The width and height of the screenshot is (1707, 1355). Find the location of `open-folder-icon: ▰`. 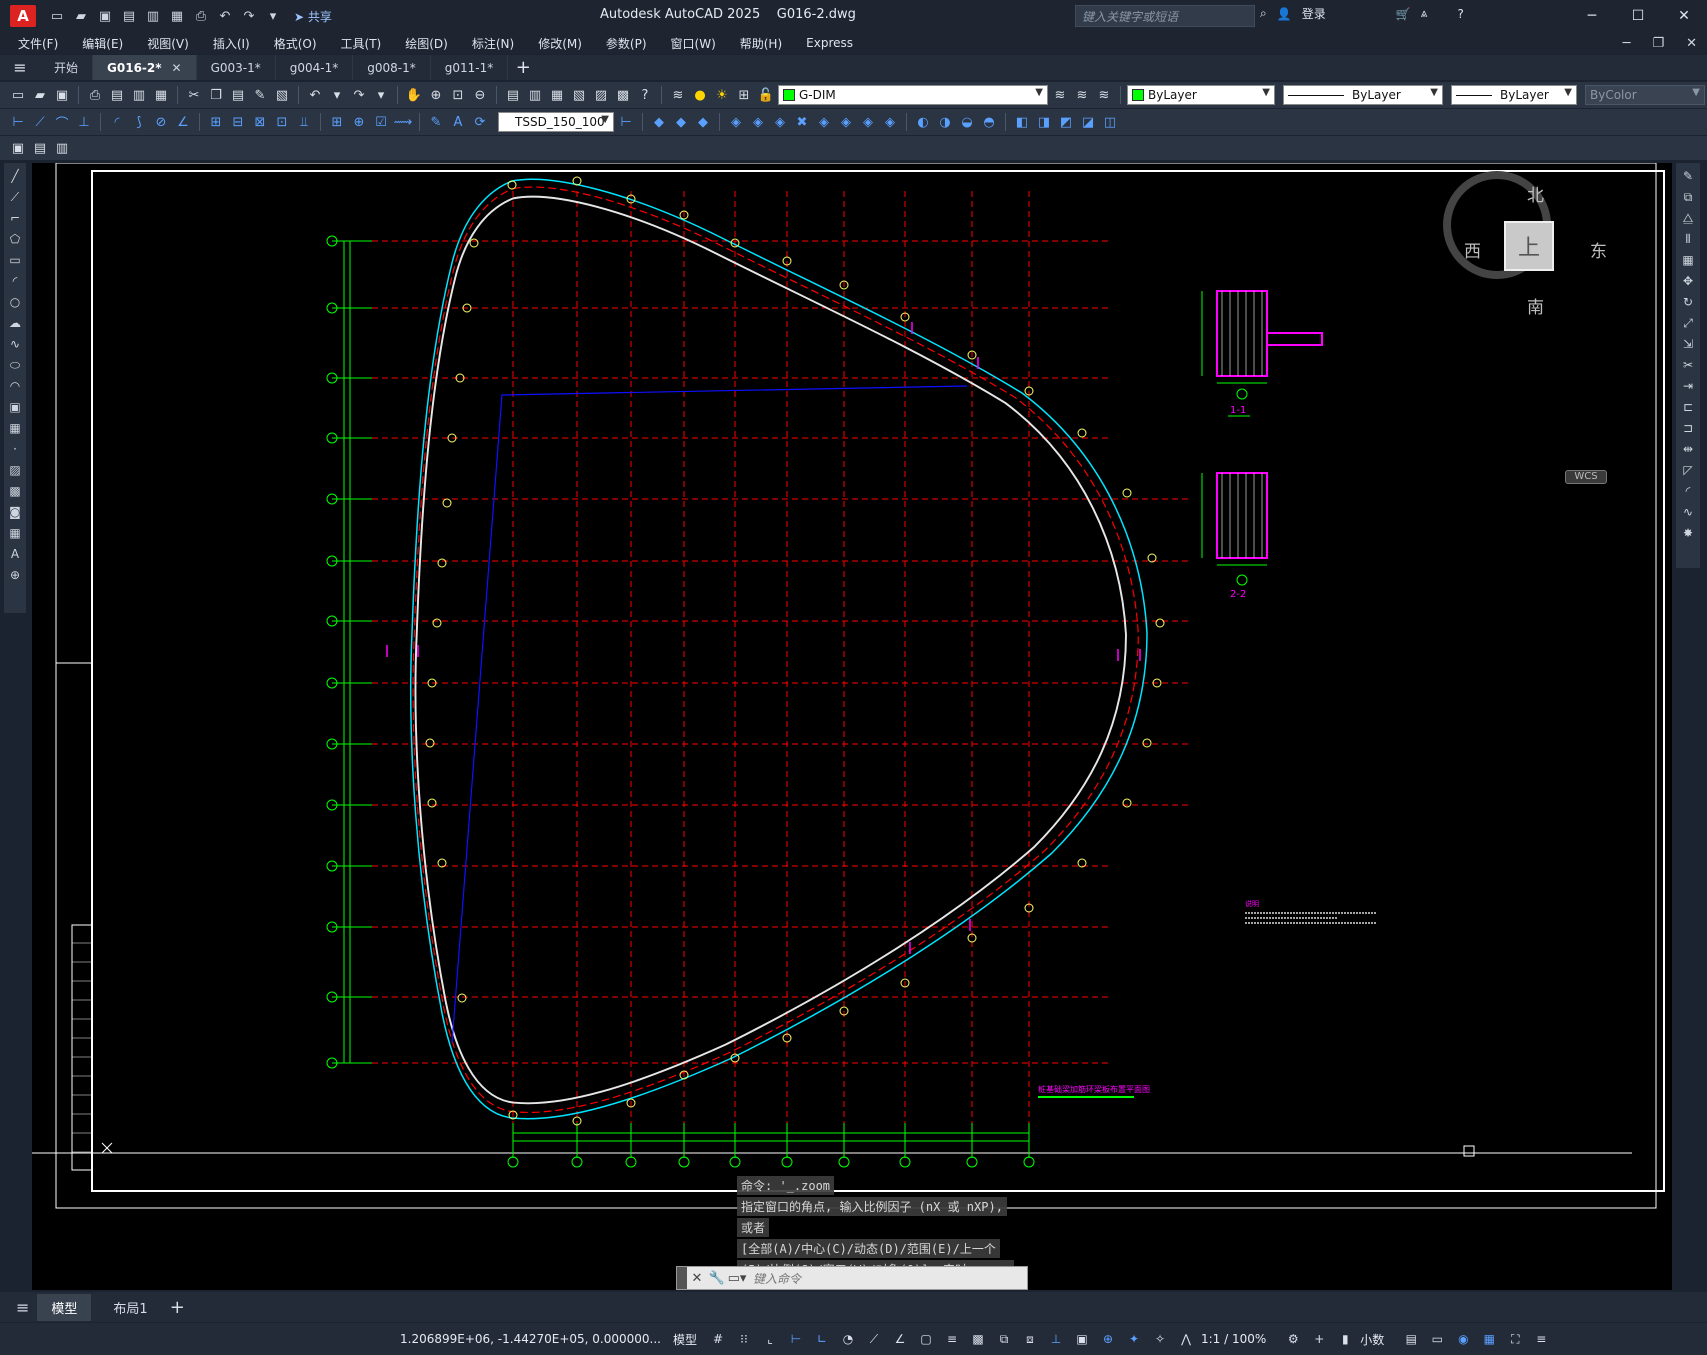

open-folder-icon: ▰ is located at coordinates (81, 16).